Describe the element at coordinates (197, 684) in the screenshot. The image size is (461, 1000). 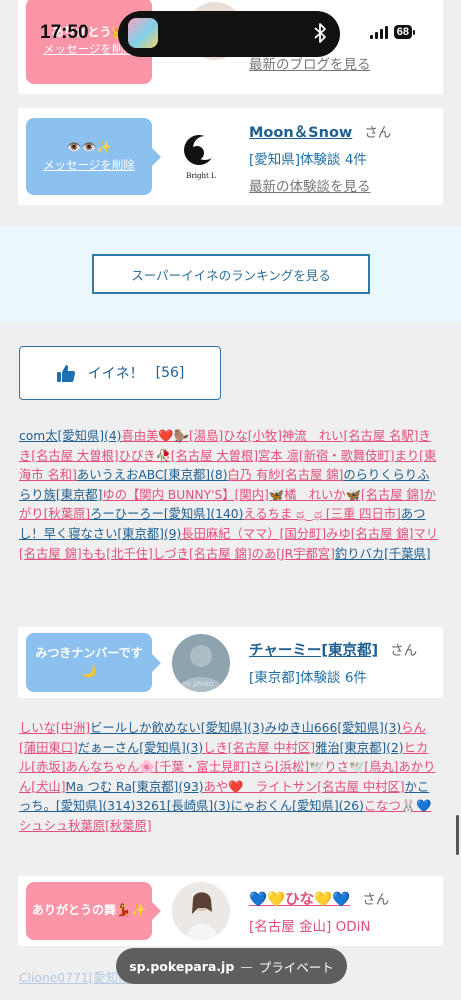
I see `no-photo-text: no photo` at that location.